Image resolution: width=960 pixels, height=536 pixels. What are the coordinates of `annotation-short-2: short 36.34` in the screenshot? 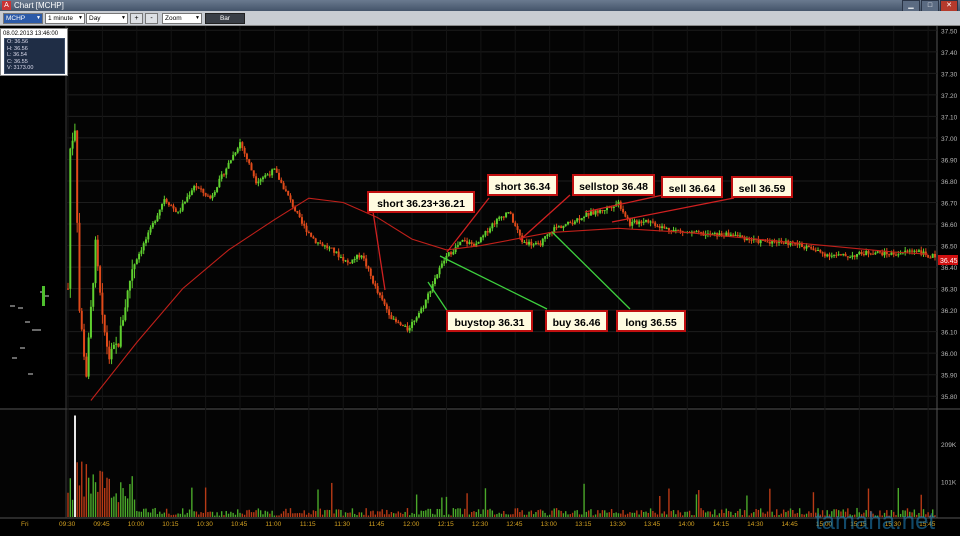 It's located at (522, 185).